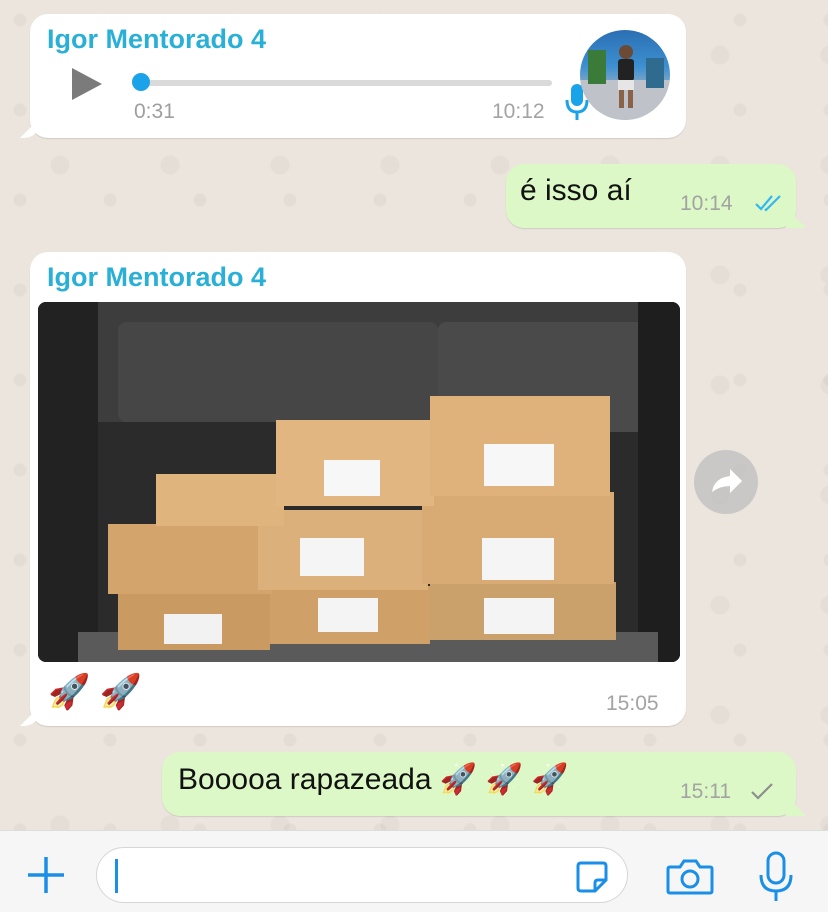  What do you see at coordinates (362, 875) in the screenshot?
I see `message-input` at bounding box center [362, 875].